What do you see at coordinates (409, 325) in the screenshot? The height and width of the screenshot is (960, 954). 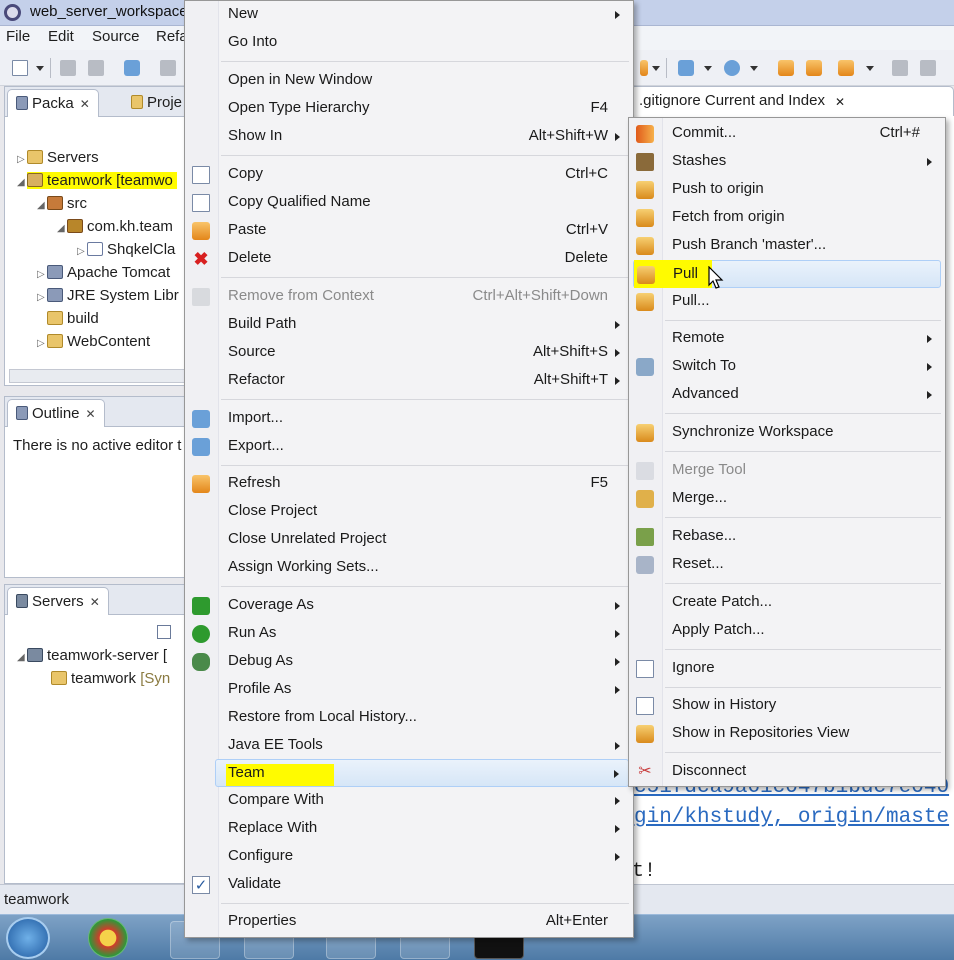 I see `menu-item-build-path: Build Path` at bounding box center [409, 325].